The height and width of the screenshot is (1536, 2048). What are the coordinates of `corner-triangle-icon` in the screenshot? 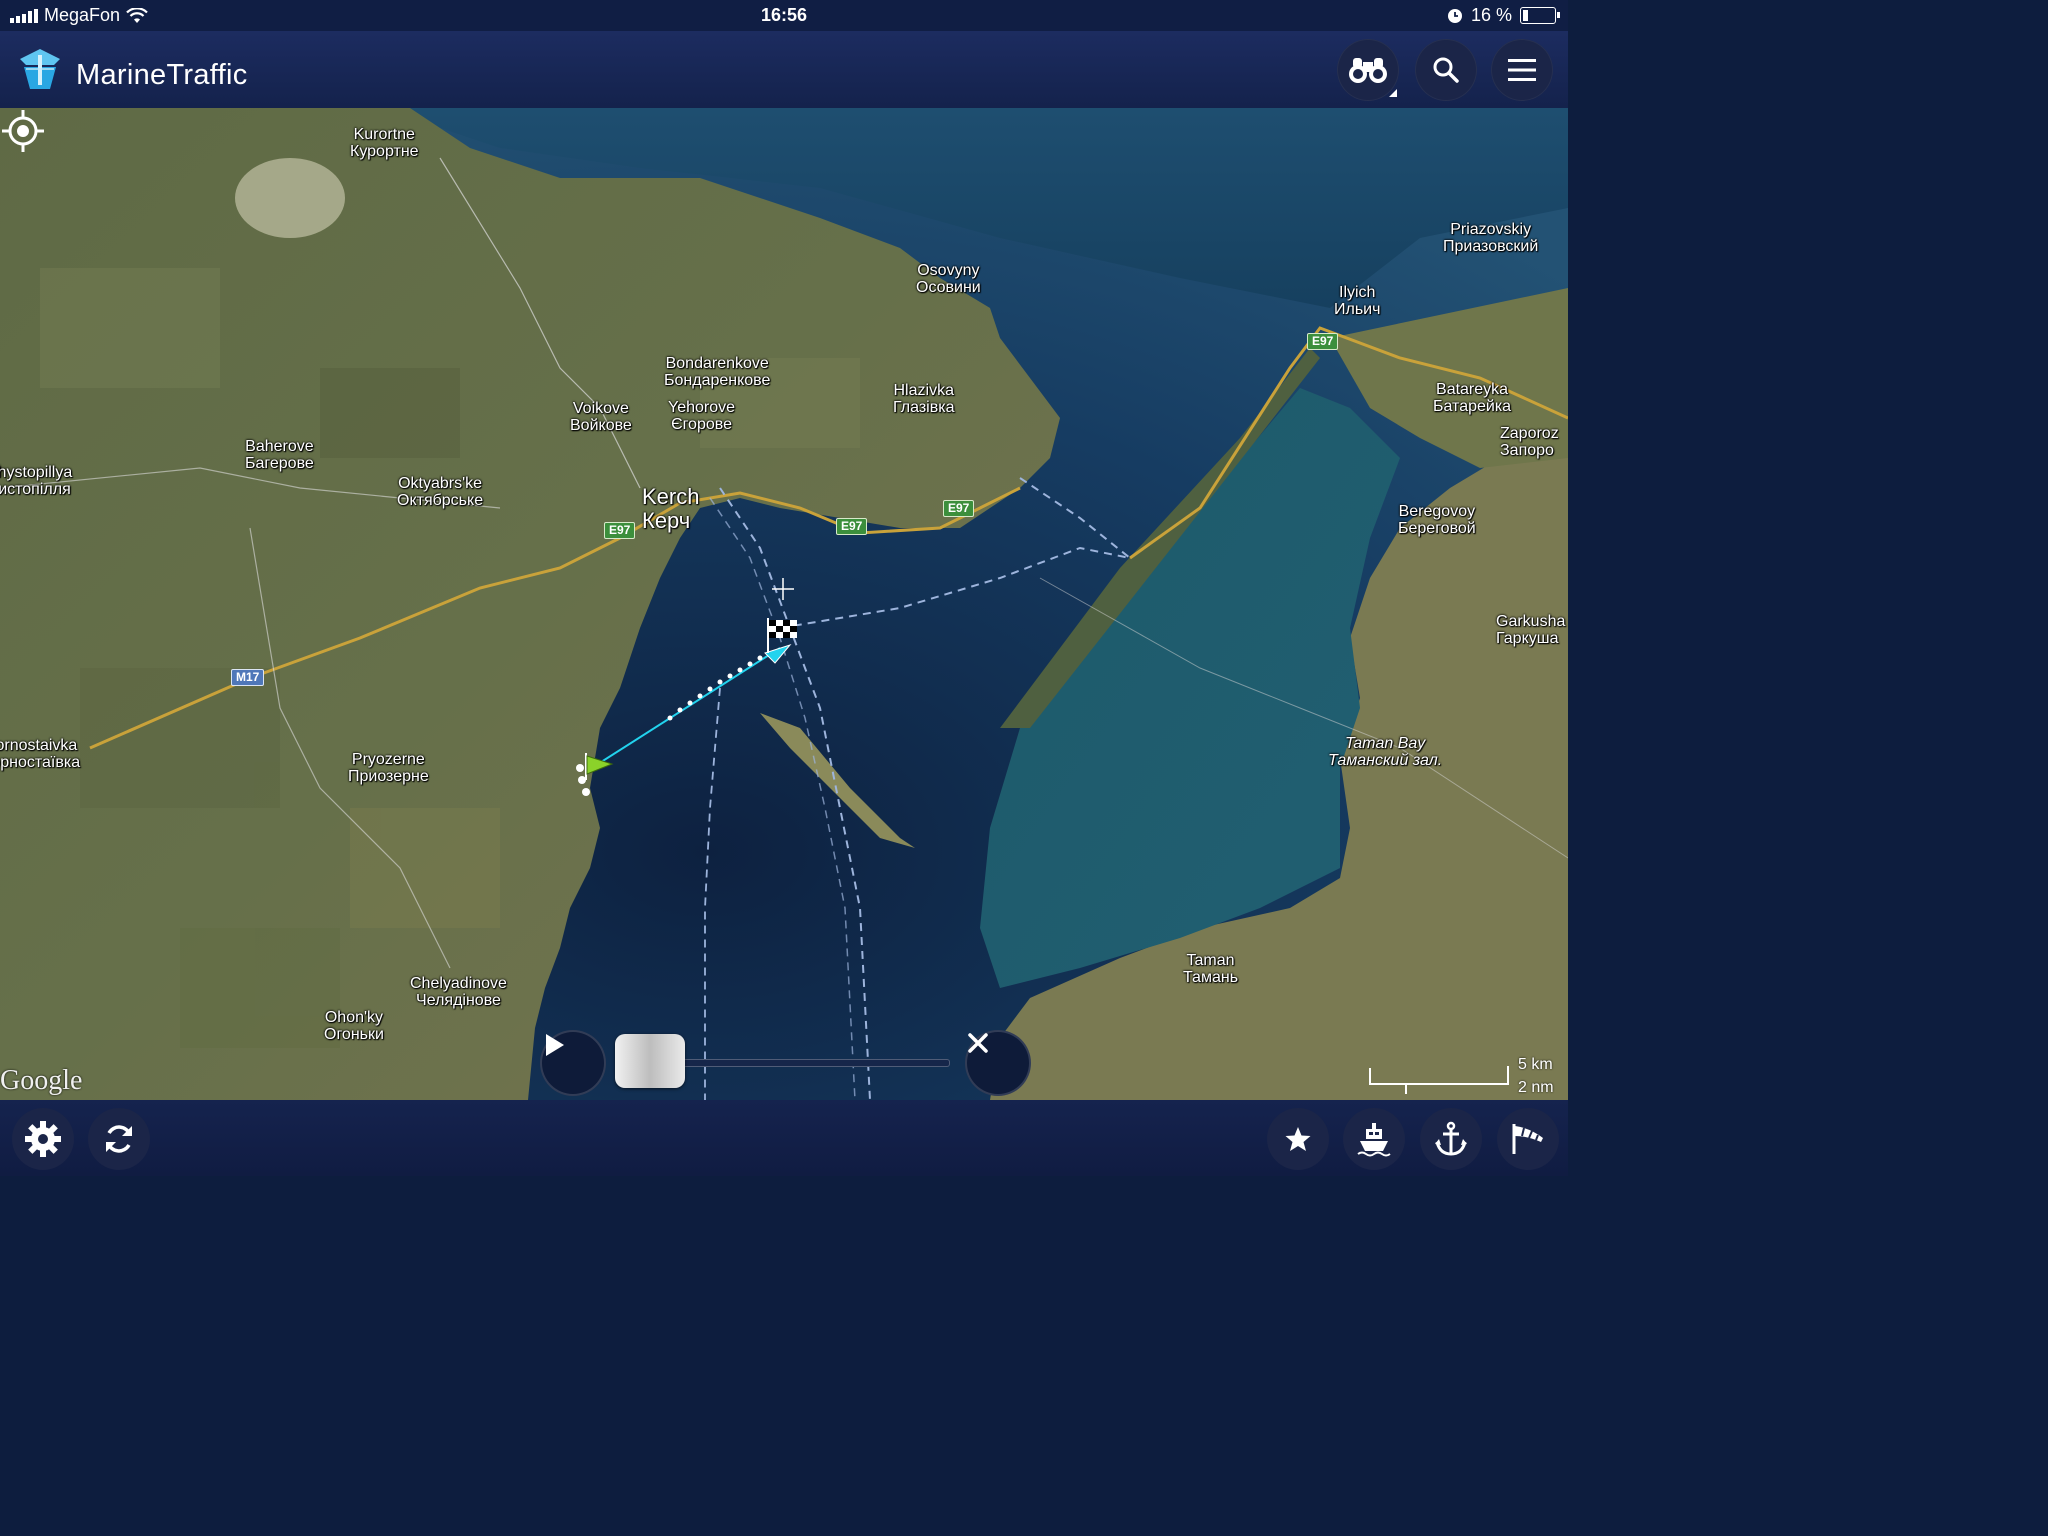 It's located at (1393, 93).